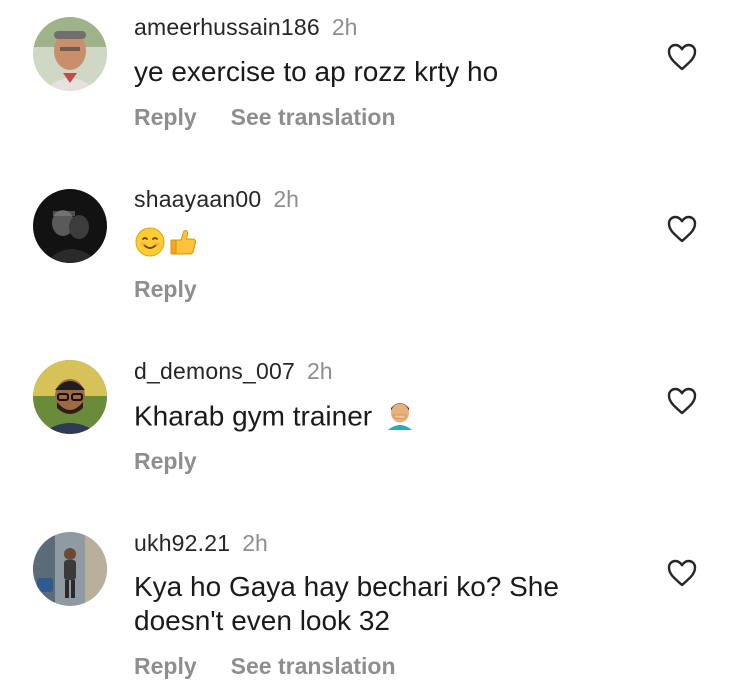 This screenshot has width=740, height=696. Describe the element at coordinates (182, 543) in the screenshot. I see `username: ukh92.21` at that location.